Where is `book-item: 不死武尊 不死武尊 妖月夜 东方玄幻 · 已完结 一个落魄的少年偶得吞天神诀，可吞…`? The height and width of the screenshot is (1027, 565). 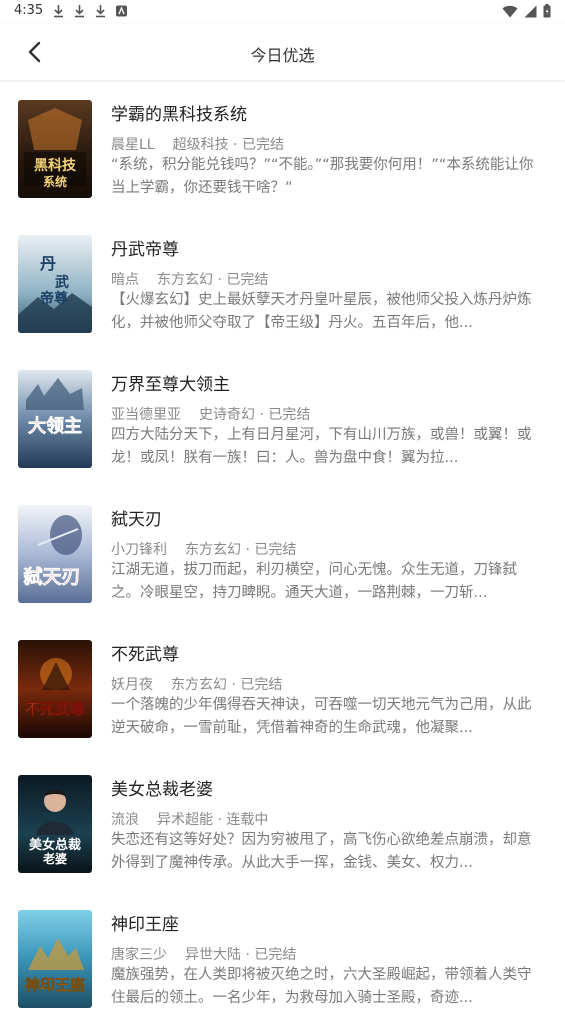
book-item: 不死武尊 不死武尊 妖月夜 东方玄幻 · 已完结 一个落魄的少年偶得吞天神诀，可吞… is located at coordinates (282, 689).